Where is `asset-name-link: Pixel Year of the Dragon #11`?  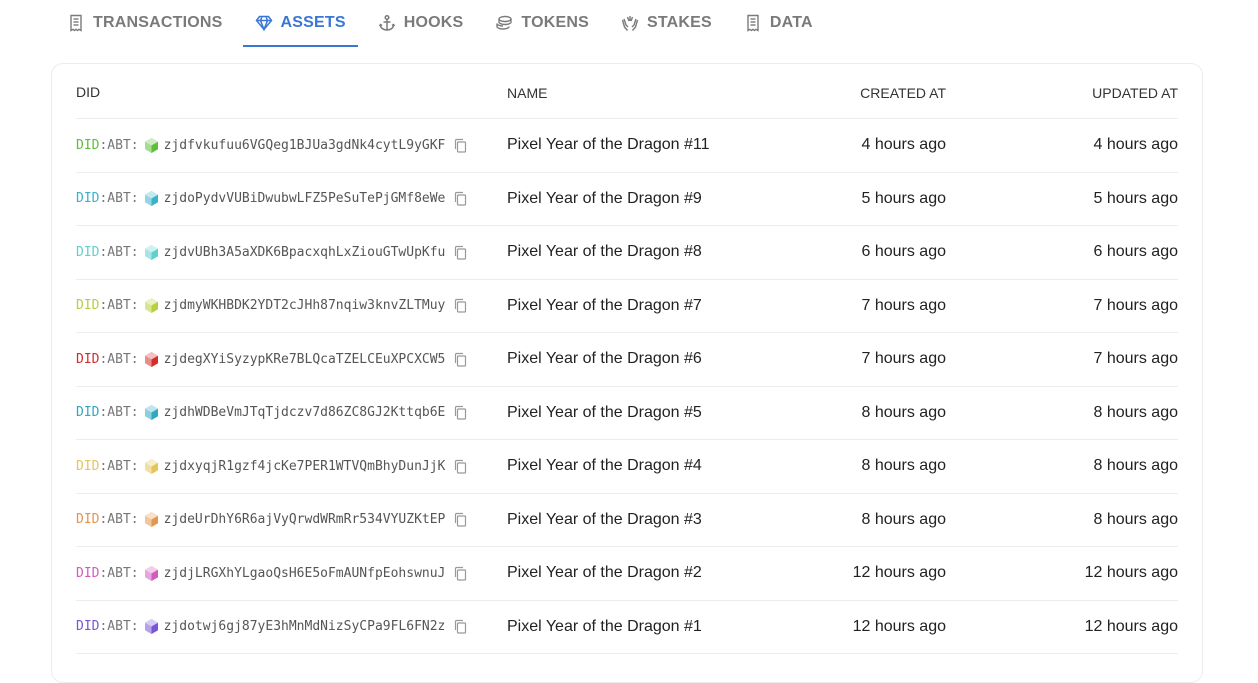 asset-name-link: Pixel Year of the Dragon #11 is located at coordinates (608, 145).